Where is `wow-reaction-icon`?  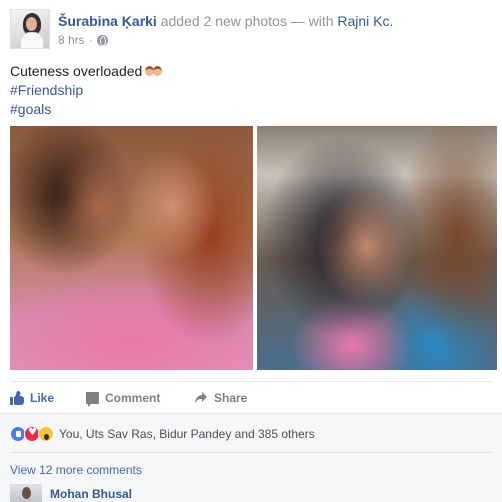
wow-reaction-icon is located at coordinates (46, 434).